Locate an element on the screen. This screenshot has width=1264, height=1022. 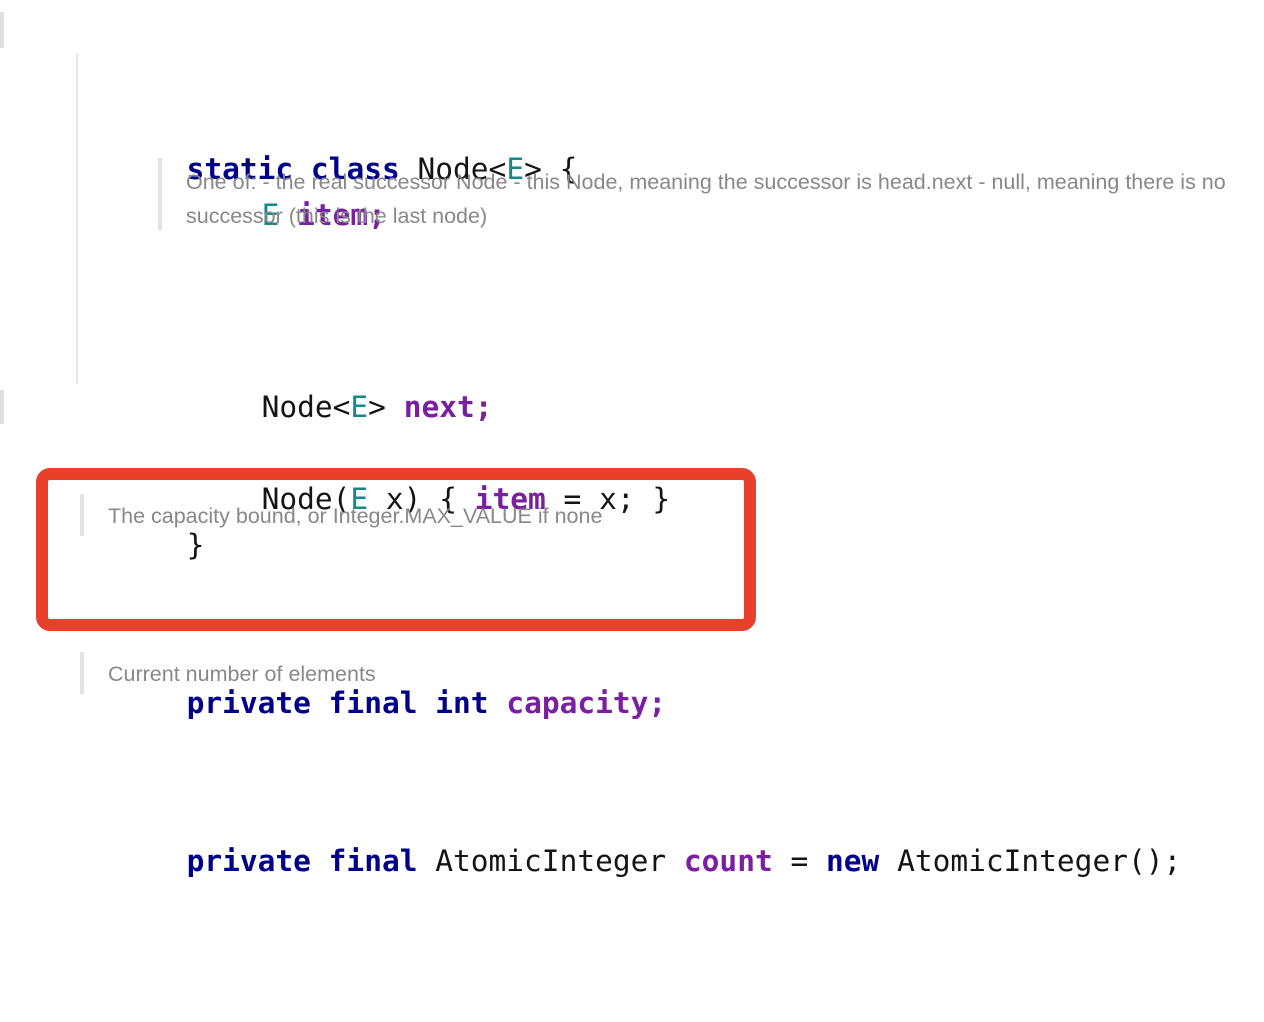
doc-comment-bar-capacity is located at coordinates (82, 515).